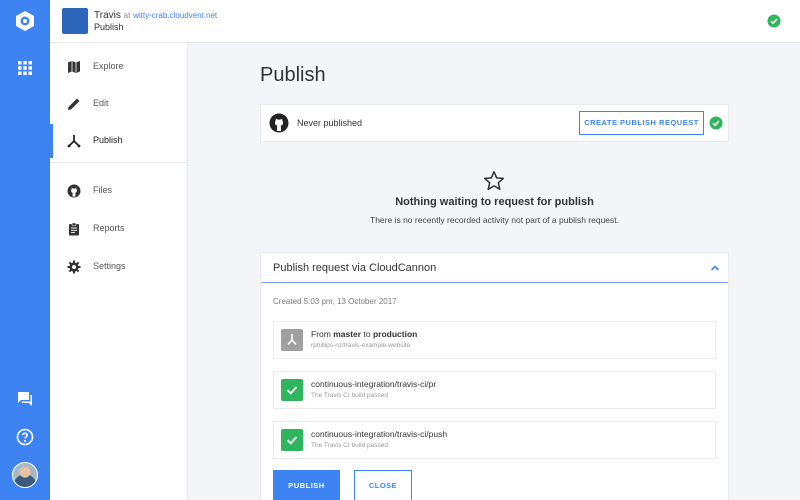 This screenshot has height=500, width=800. I want to click on site-owner: Travis at witty-crab.cloudvent.net, so click(155, 15).